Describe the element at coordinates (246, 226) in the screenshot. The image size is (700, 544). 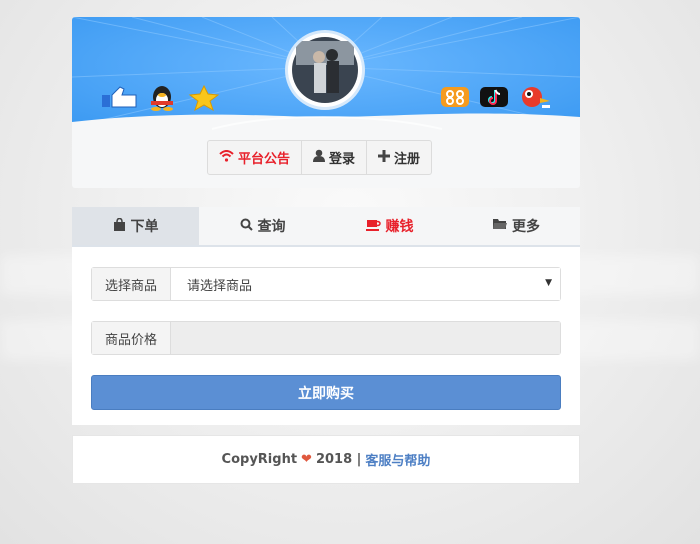
I see `search-icon` at that location.